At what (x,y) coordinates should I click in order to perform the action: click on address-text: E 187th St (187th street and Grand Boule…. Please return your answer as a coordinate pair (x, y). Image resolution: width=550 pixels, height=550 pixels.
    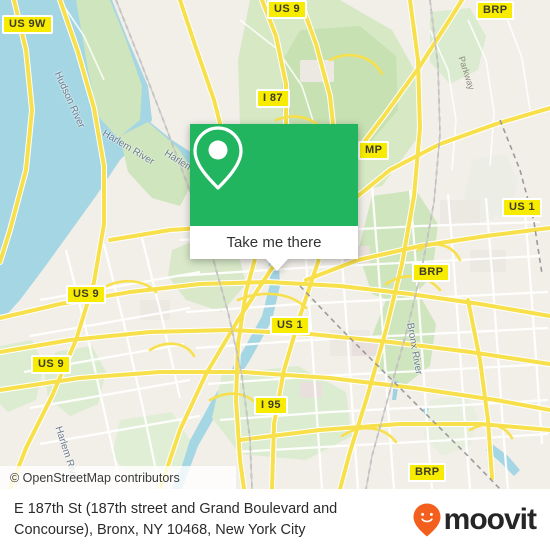
    Looking at the image, I should click on (176, 519).